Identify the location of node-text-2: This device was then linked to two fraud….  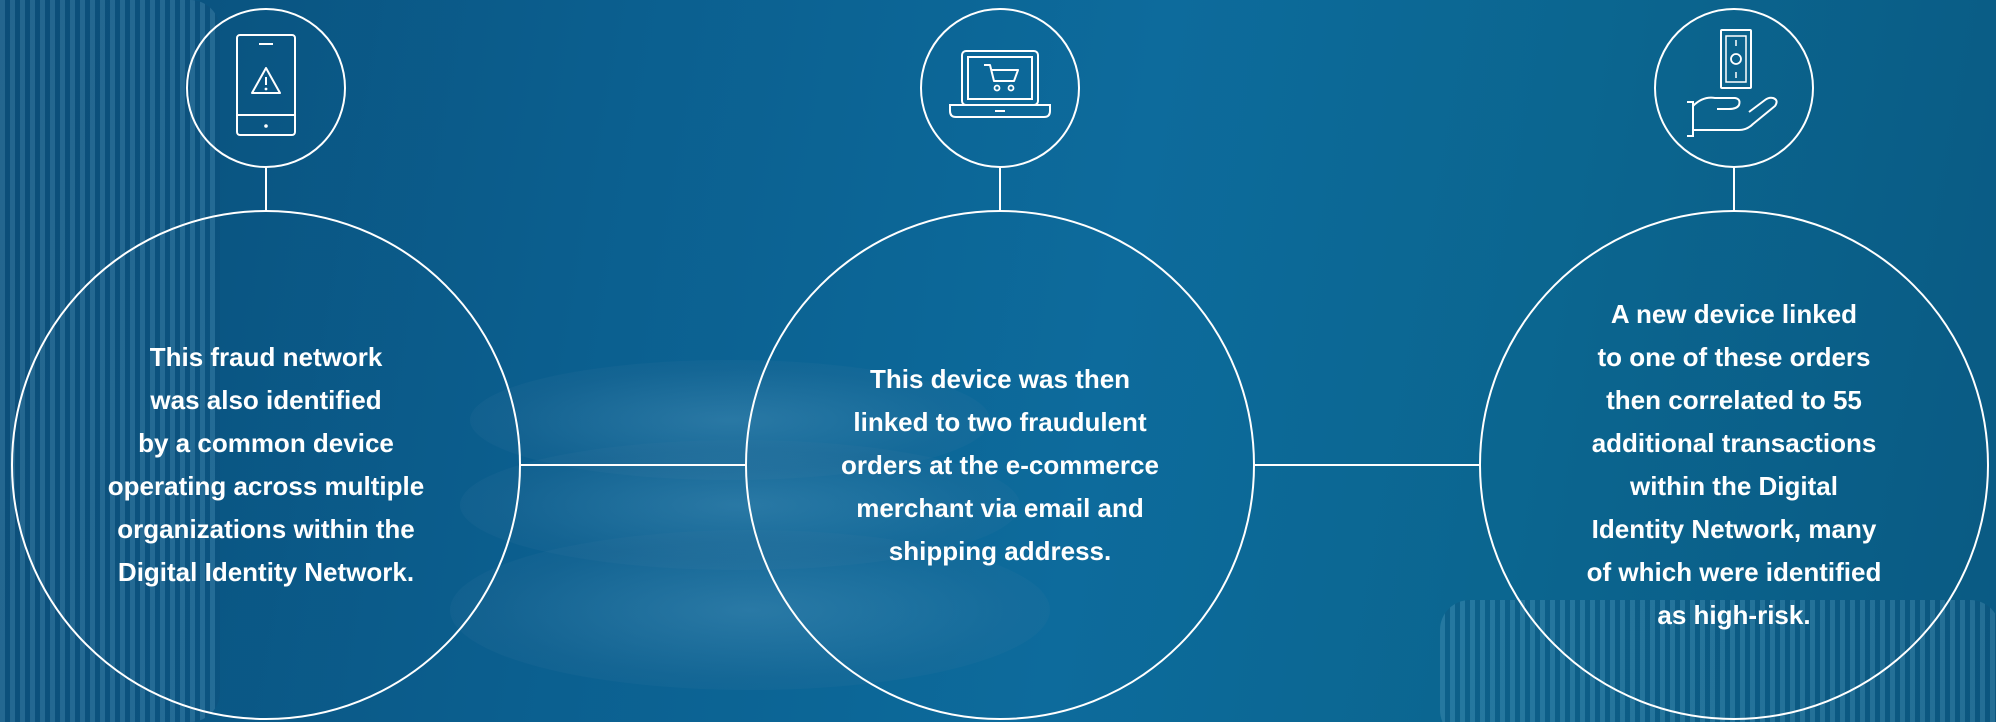
(1000, 464).